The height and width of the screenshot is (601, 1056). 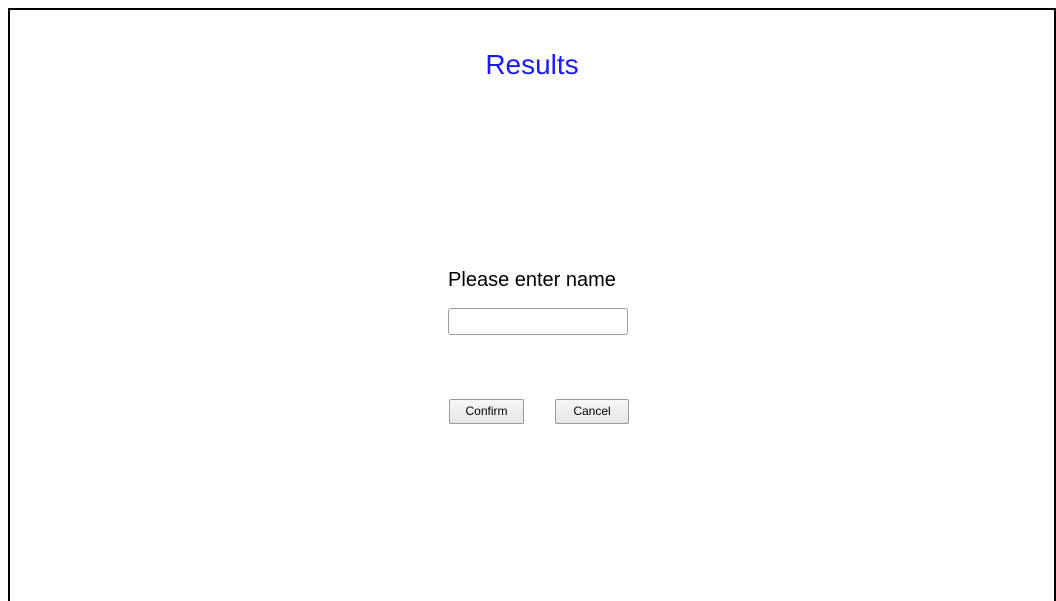 I want to click on page-title: Results, so click(x=532, y=64).